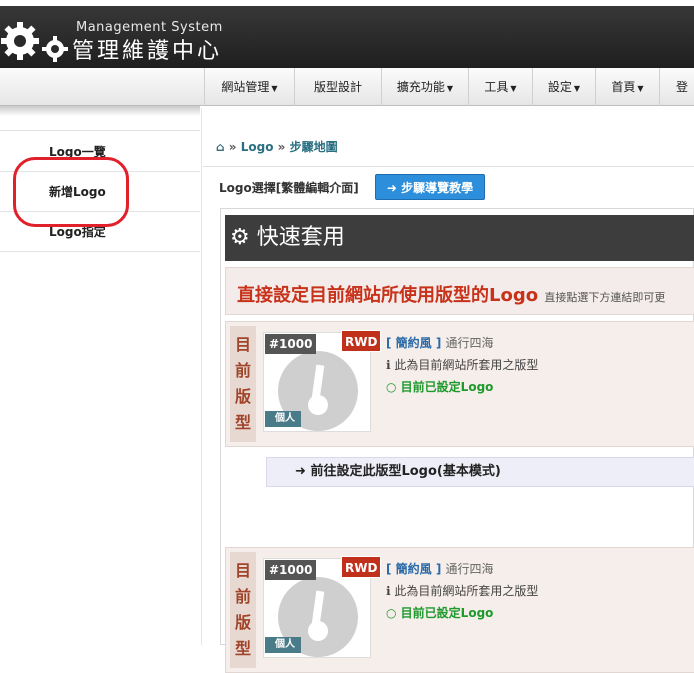  Describe the element at coordinates (289, 188) in the screenshot. I see `logo-select-label: Logo選擇[繁體編輯介面]` at that location.